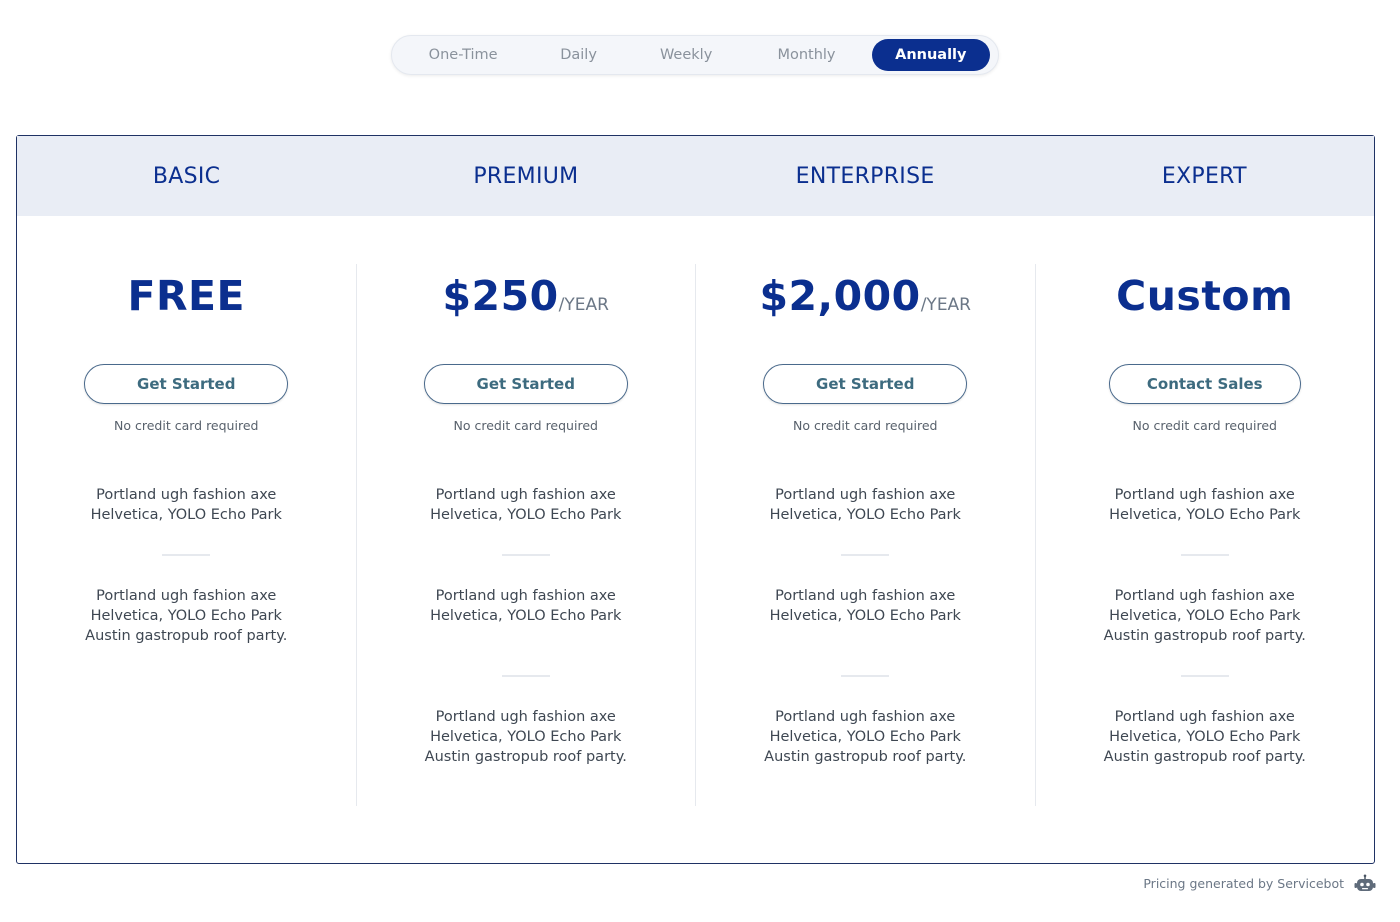 The height and width of the screenshot is (922, 1400). I want to click on footer-credit: Pricing generated by Servicebot, so click(1243, 883).